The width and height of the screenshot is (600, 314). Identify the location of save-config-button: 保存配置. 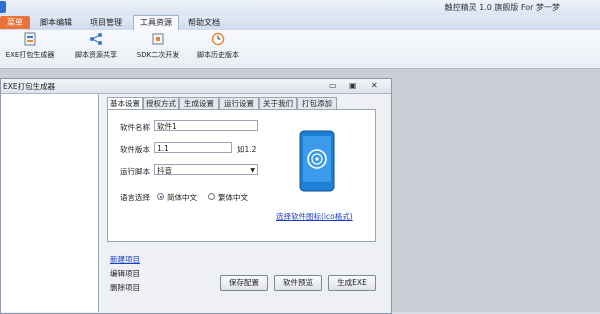
(244, 283).